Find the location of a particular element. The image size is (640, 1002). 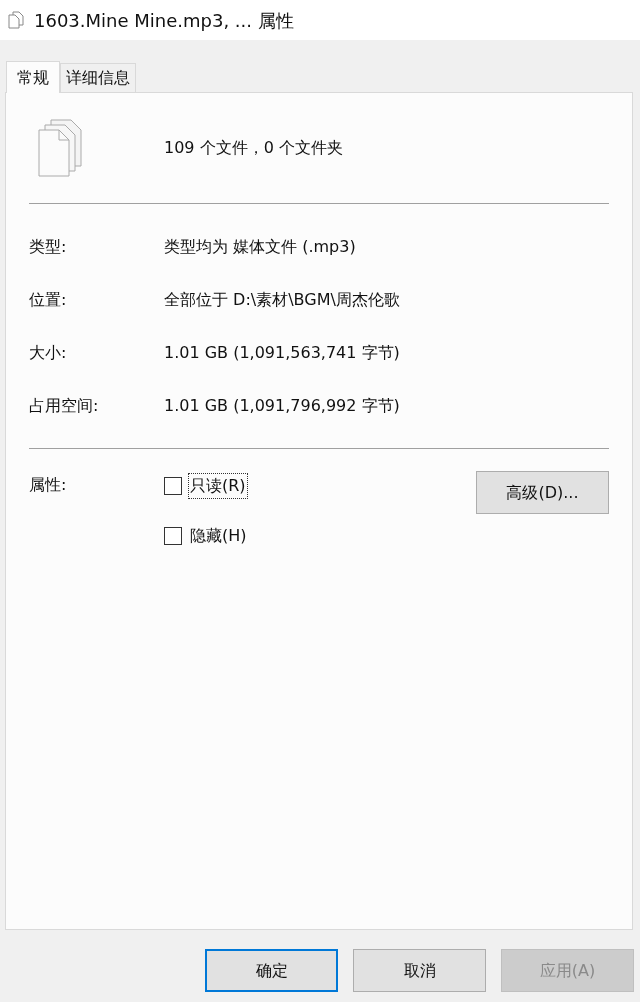

summary-text: 109 个文件，0 个文件夹 is located at coordinates (253, 148).